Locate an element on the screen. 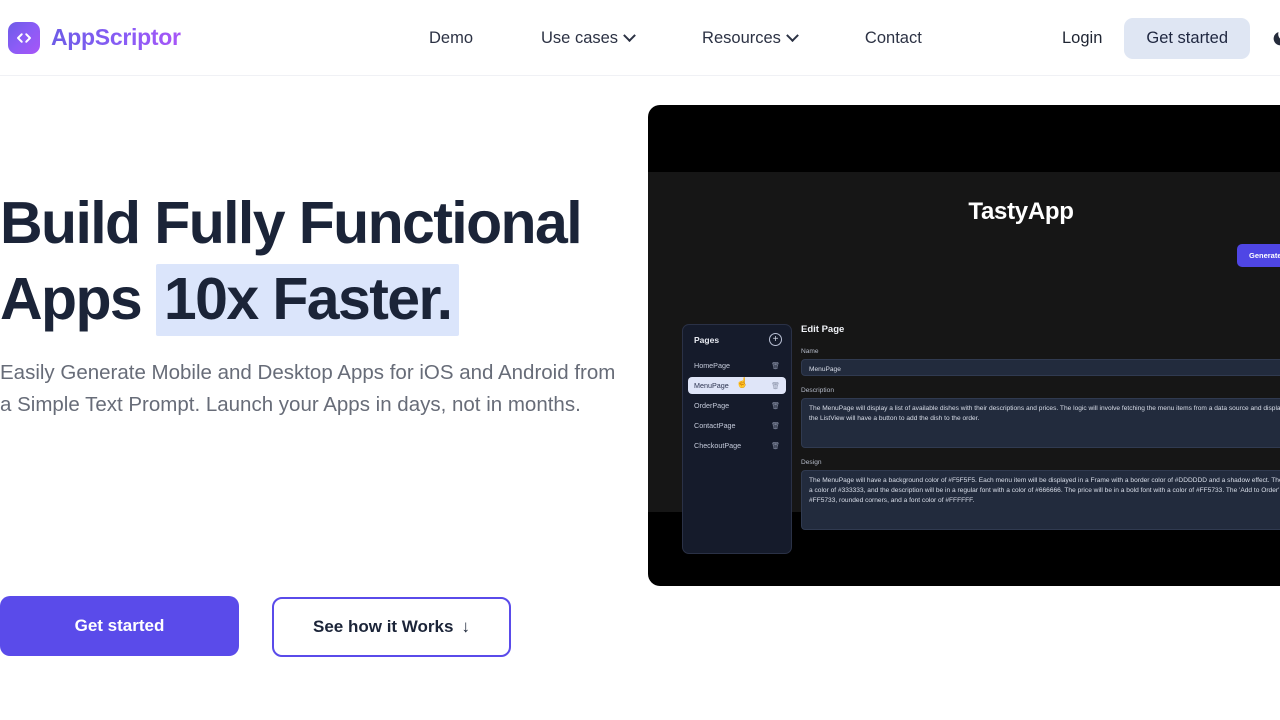  moon-icon is located at coordinates (1271, 38).